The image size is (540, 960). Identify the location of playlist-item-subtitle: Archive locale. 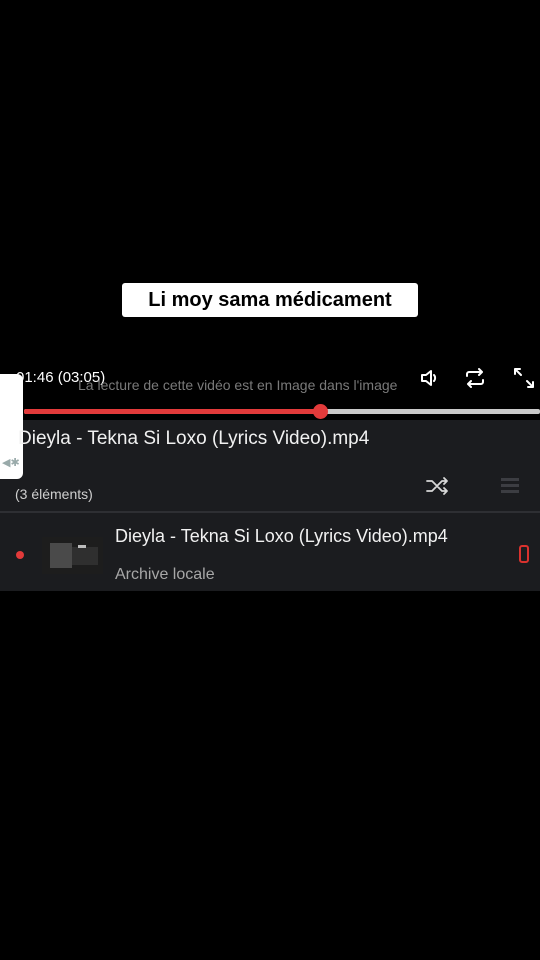
(165, 574).